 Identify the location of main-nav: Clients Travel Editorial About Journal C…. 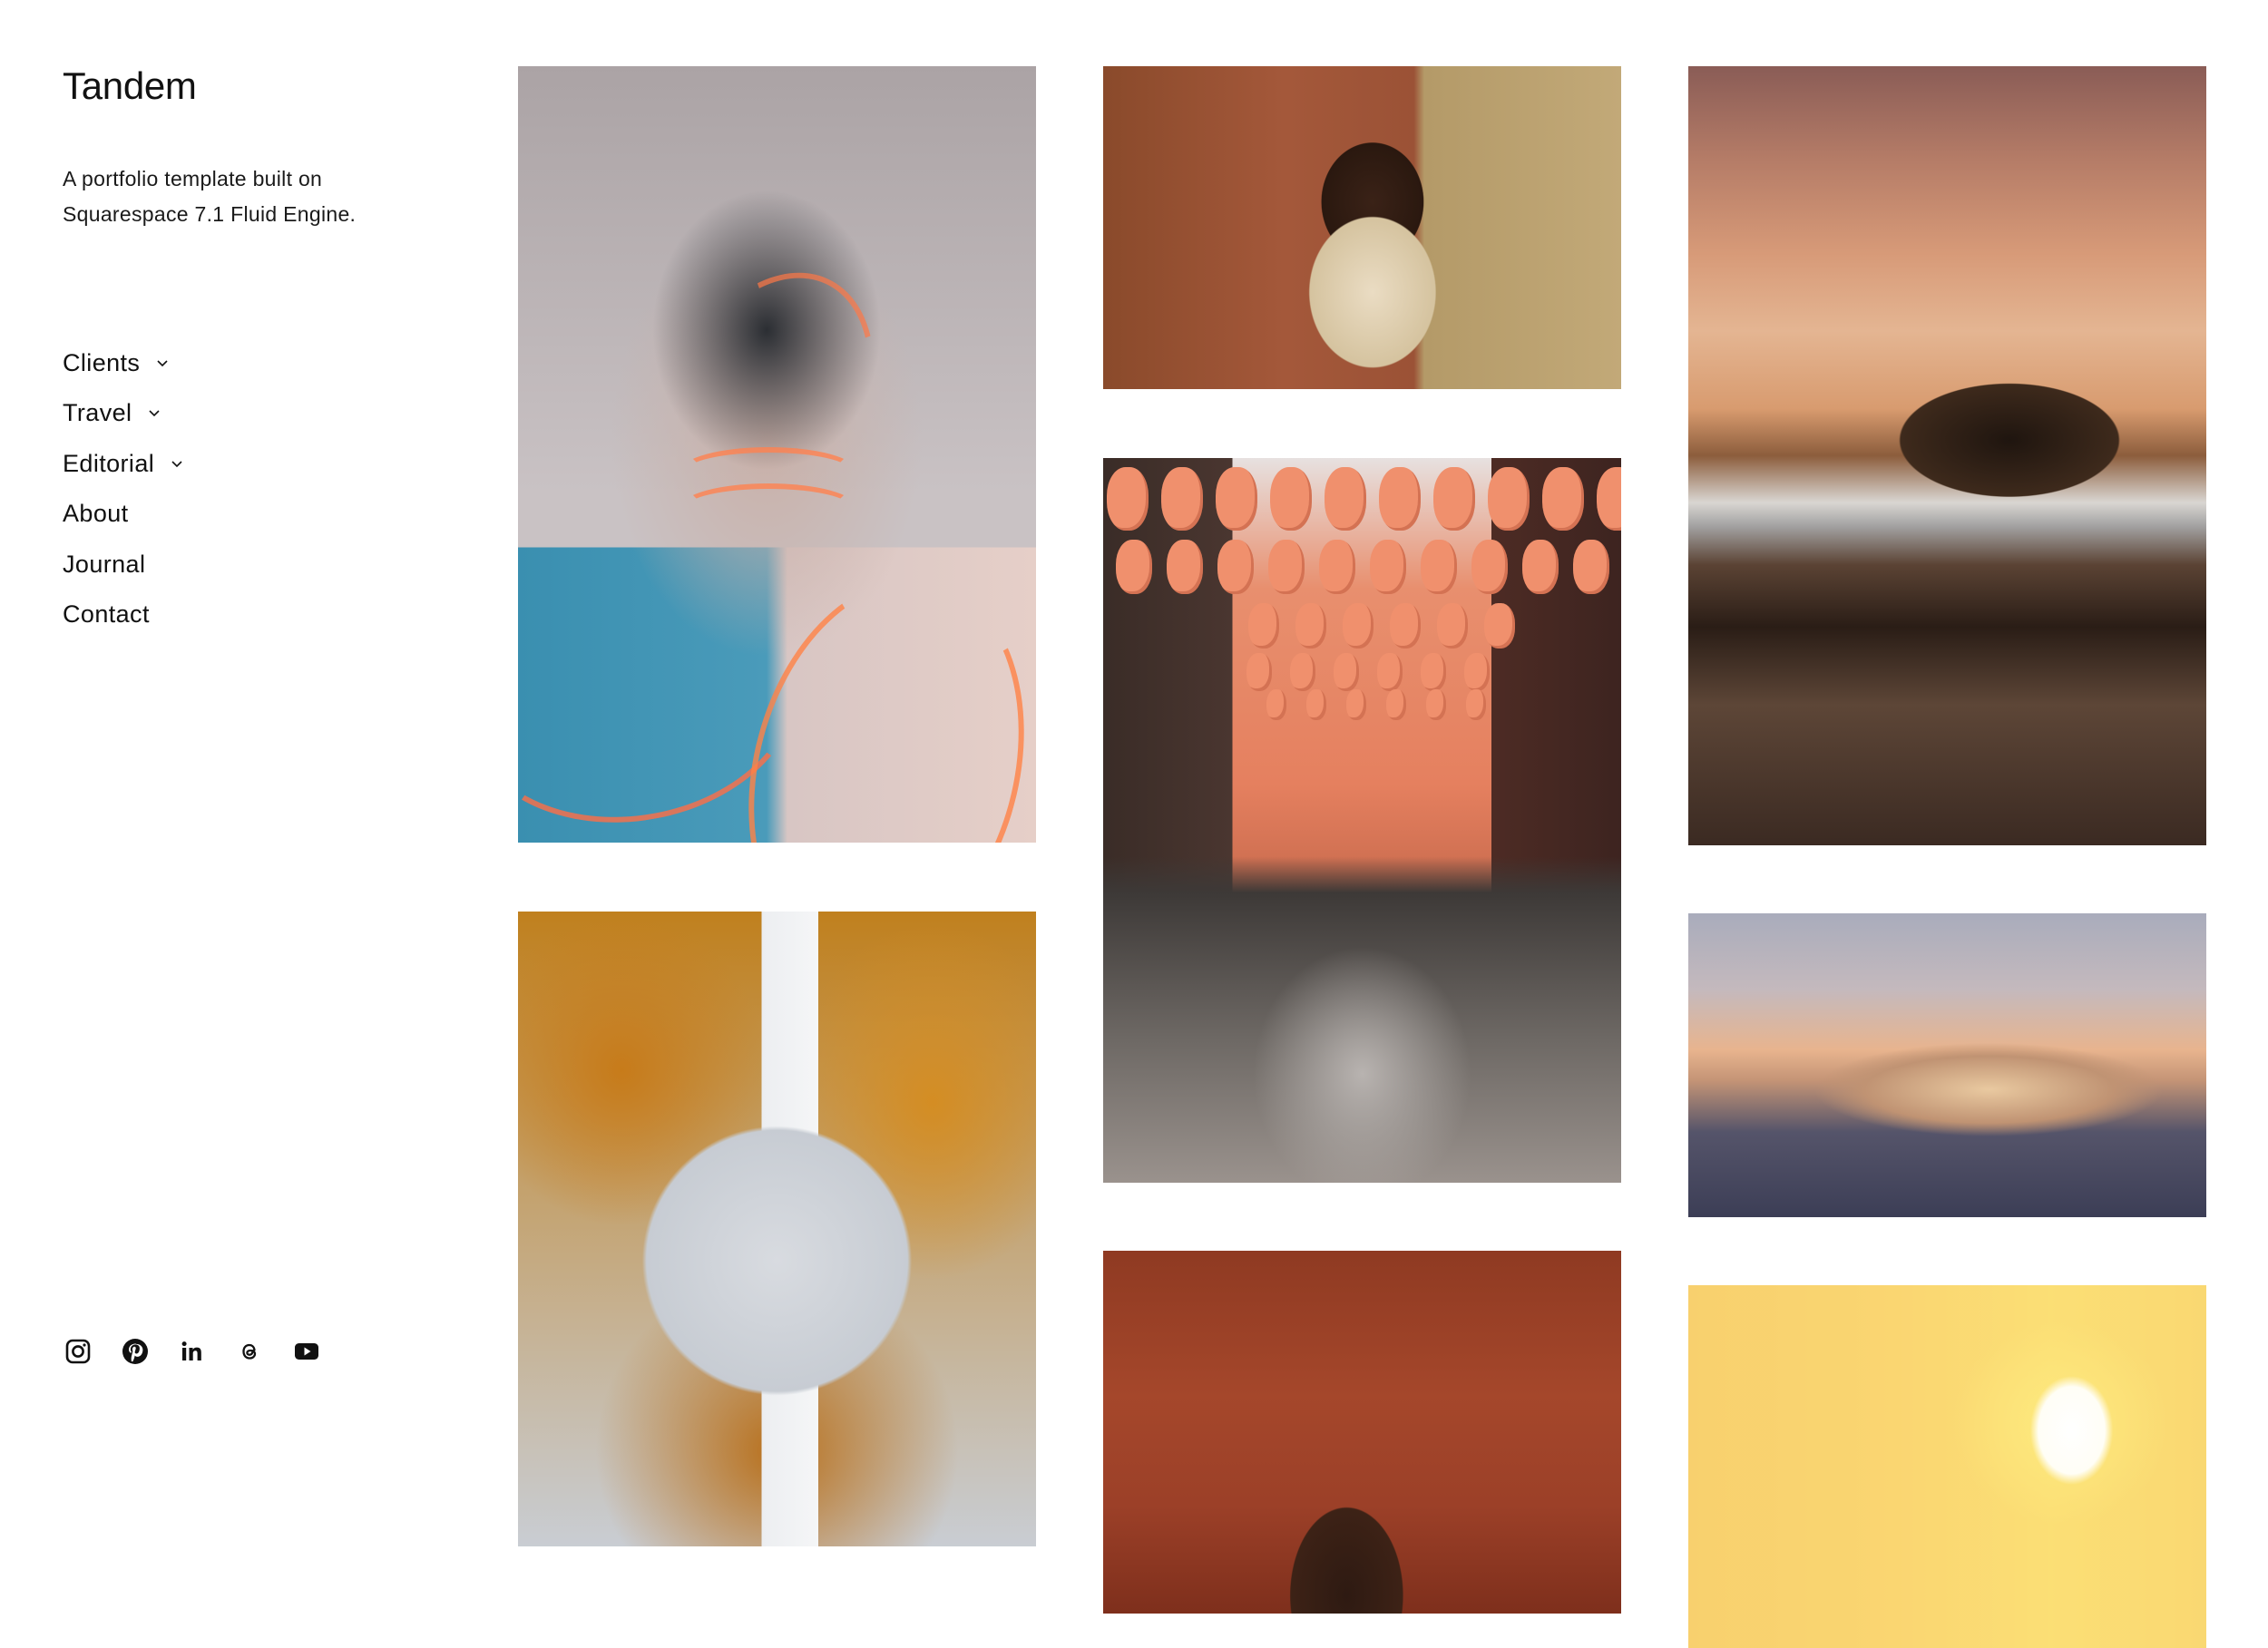
(125, 497).